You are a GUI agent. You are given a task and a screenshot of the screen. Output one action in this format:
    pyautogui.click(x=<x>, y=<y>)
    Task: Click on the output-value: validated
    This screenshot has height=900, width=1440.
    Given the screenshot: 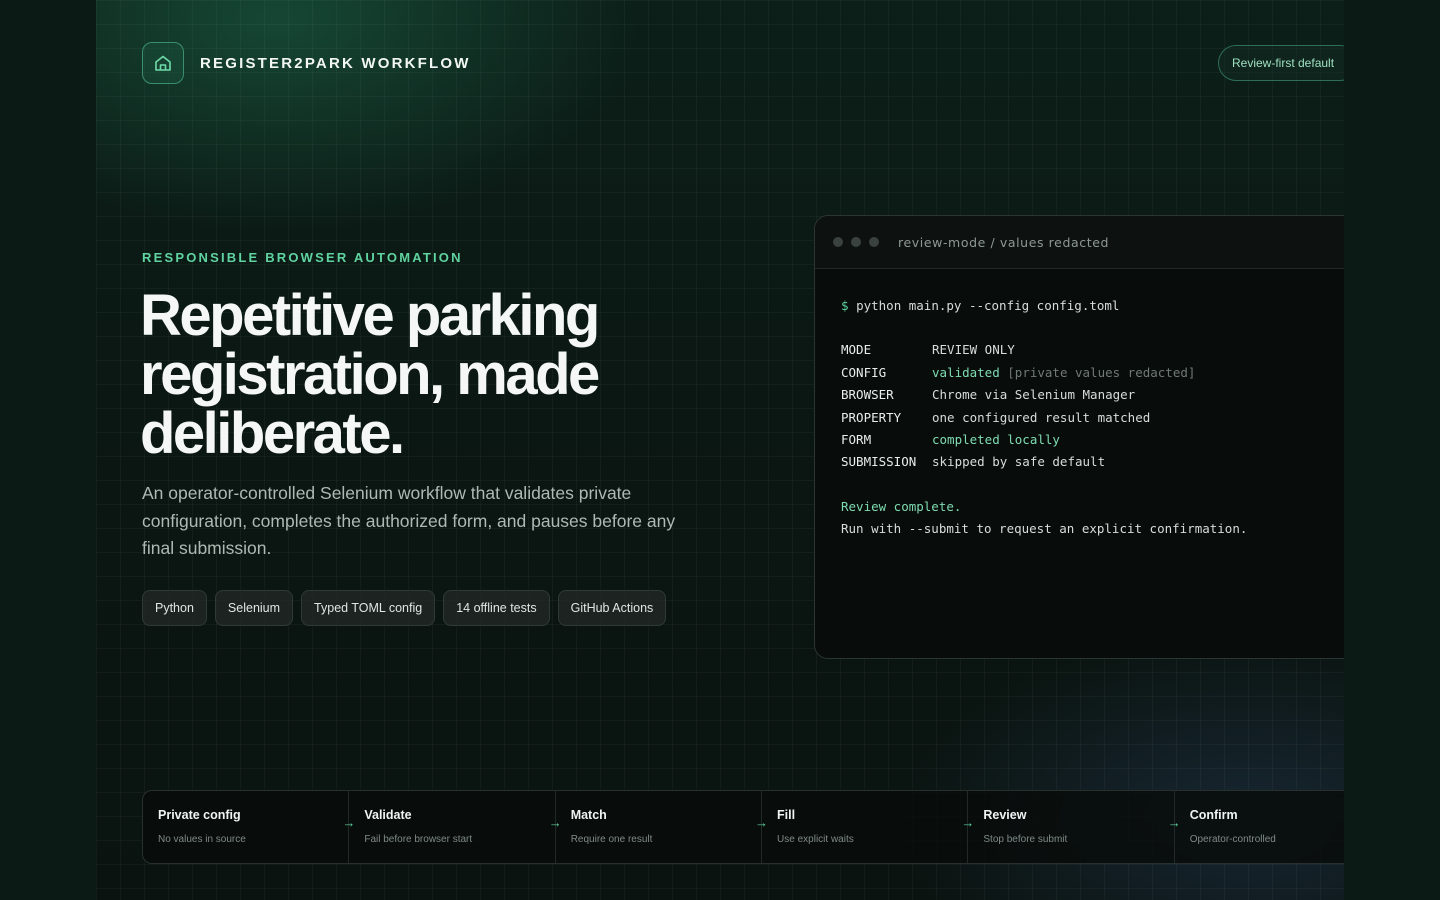 What is the action you would take?
    pyautogui.click(x=966, y=372)
    